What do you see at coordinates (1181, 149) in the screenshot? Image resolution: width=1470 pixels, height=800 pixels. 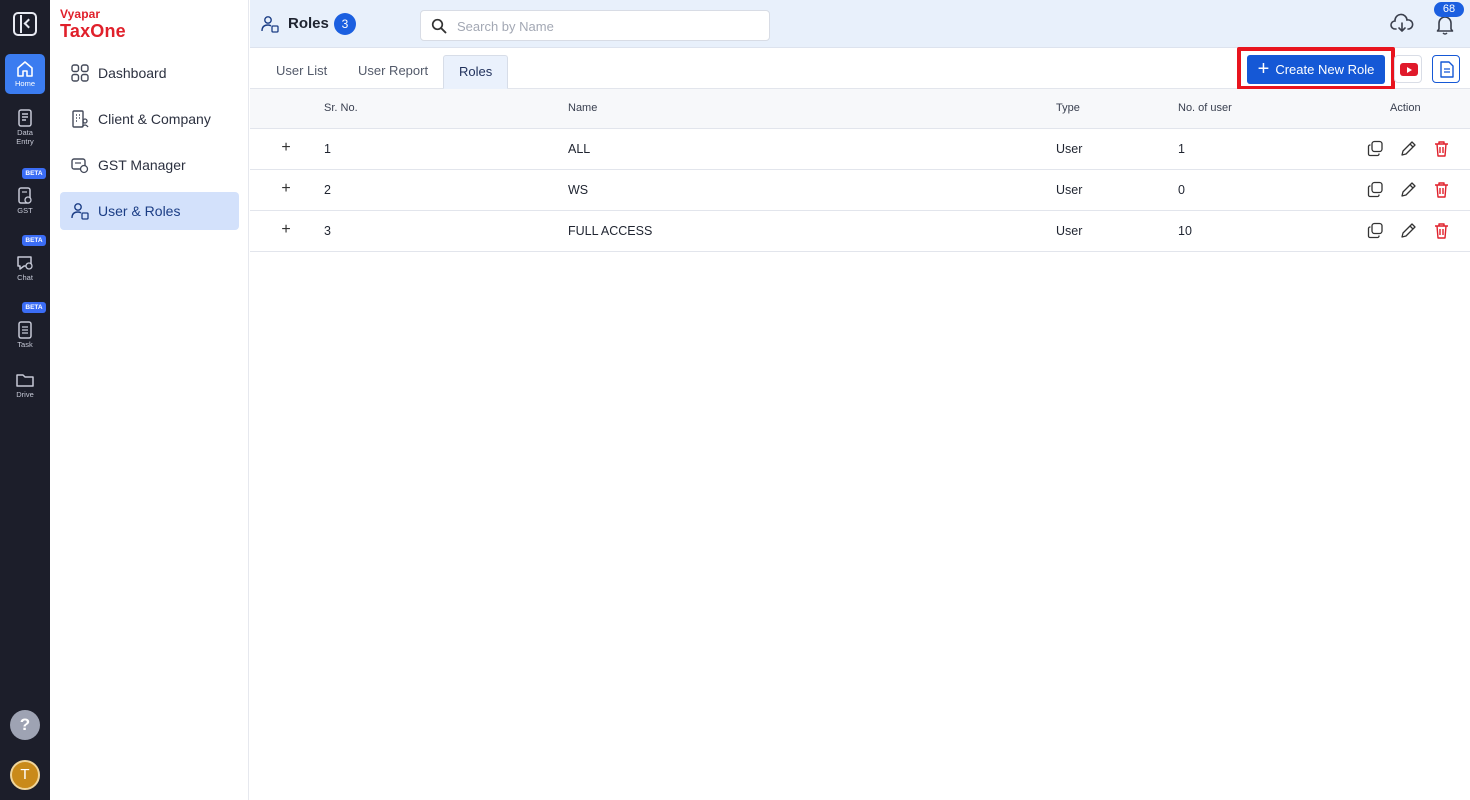 I see `cell-no-of-user: 1` at bounding box center [1181, 149].